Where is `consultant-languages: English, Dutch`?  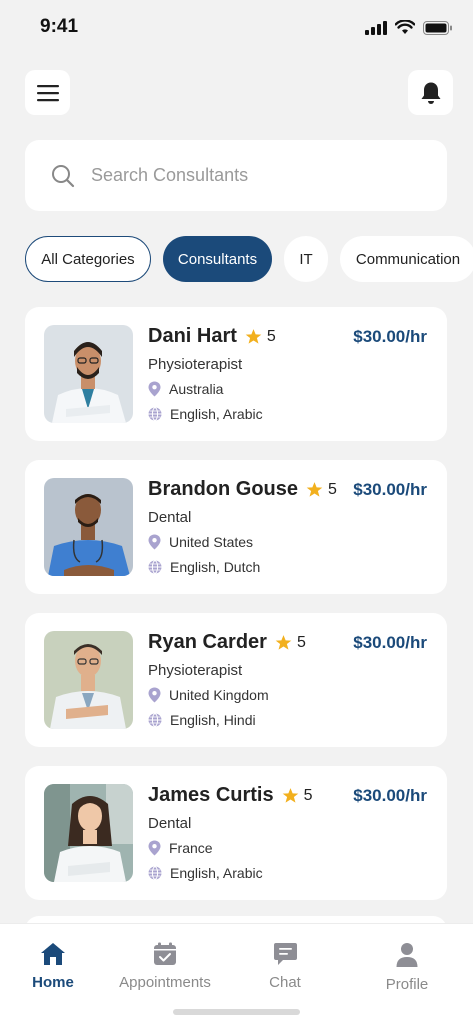
consultant-languages: English, Dutch is located at coordinates (204, 567).